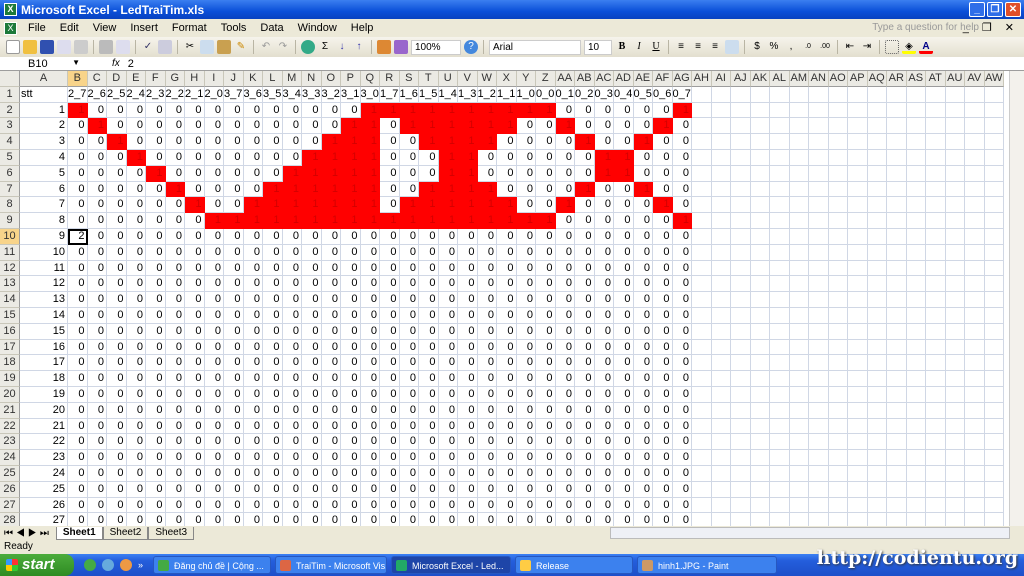  I want to click on column-header-AA: AA, so click(565, 79).